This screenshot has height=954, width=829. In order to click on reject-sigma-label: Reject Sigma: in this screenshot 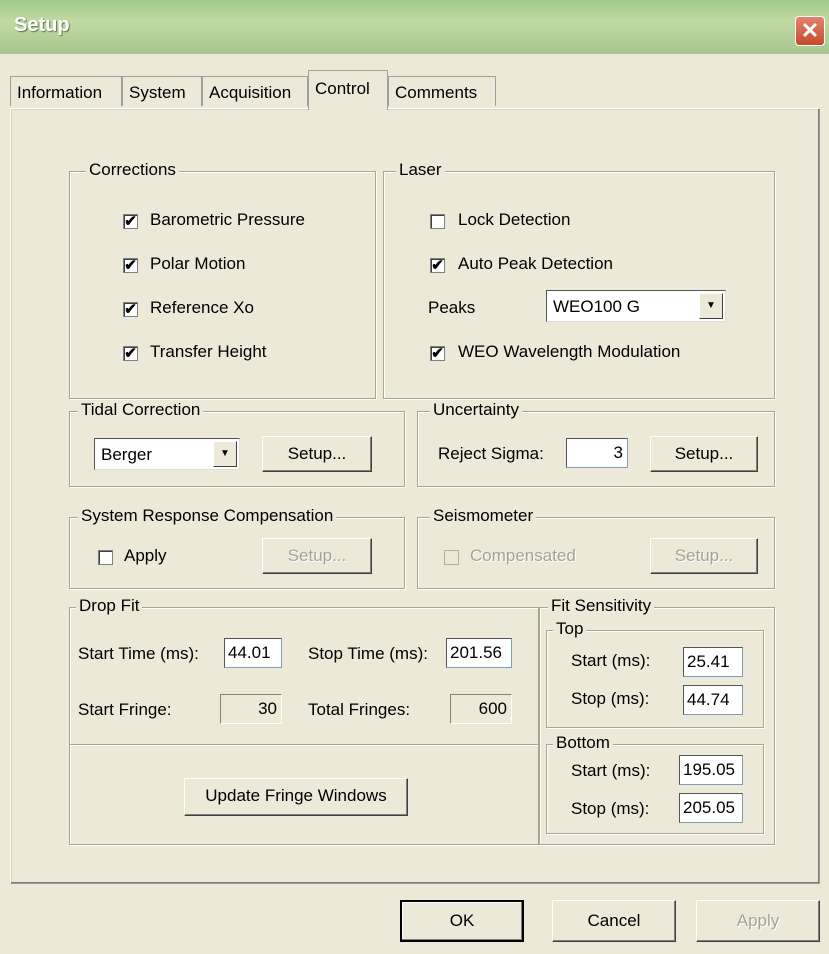, I will do `click(491, 453)`.